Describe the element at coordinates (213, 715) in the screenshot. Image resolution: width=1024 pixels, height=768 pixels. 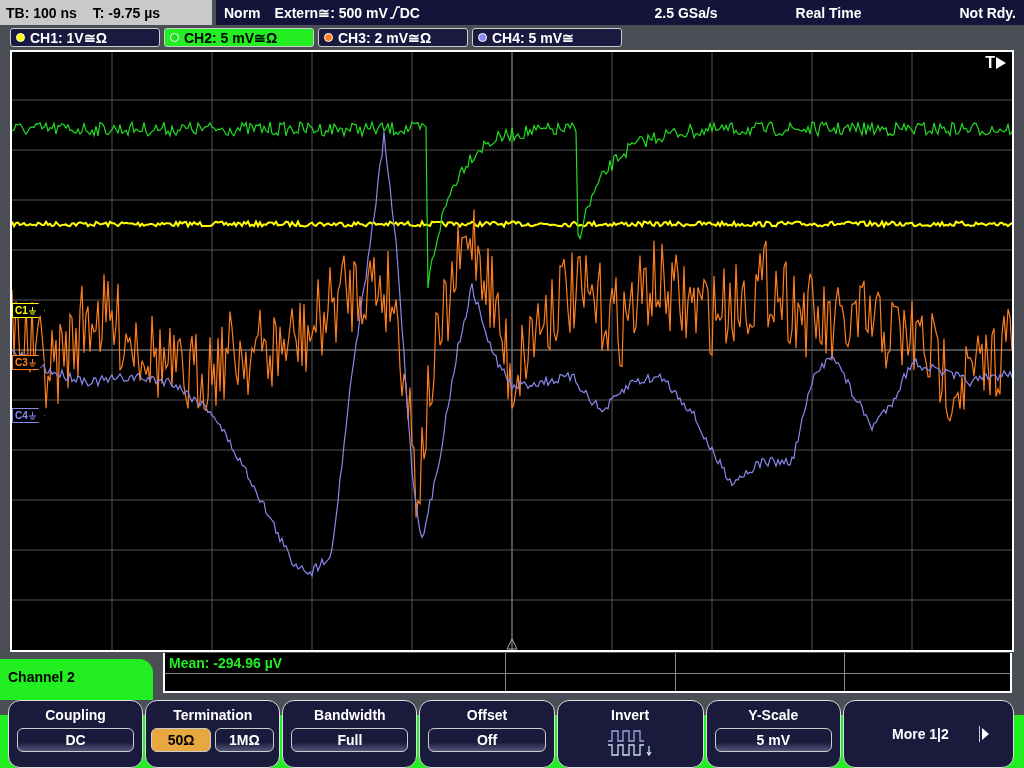
I see `softkey-label: Termination` at that location.